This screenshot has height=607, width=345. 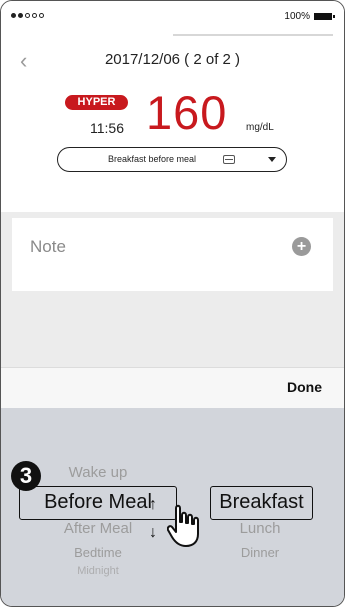 What do you see at coordinates (153, 520) in the screenshot?
I see `scroll-arrows: ↑ ↓` at bounding box center [153, 520].